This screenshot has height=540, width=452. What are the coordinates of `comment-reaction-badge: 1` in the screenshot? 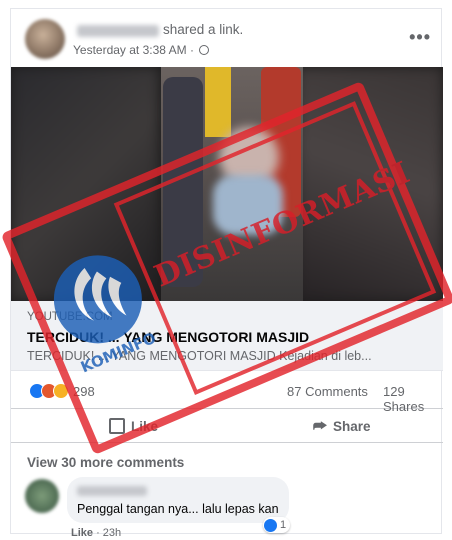 It's located at (277, 525).